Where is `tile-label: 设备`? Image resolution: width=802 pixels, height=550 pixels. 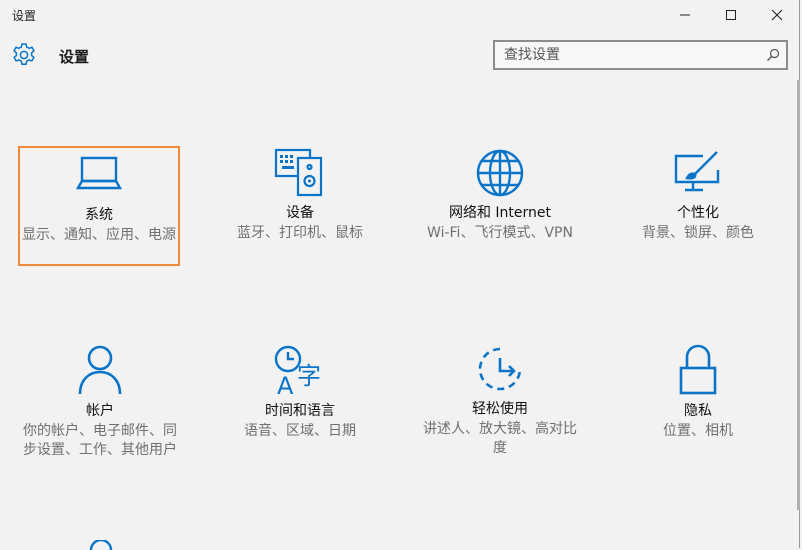 tile-label: 设备 is located at coordinates (300, 213).